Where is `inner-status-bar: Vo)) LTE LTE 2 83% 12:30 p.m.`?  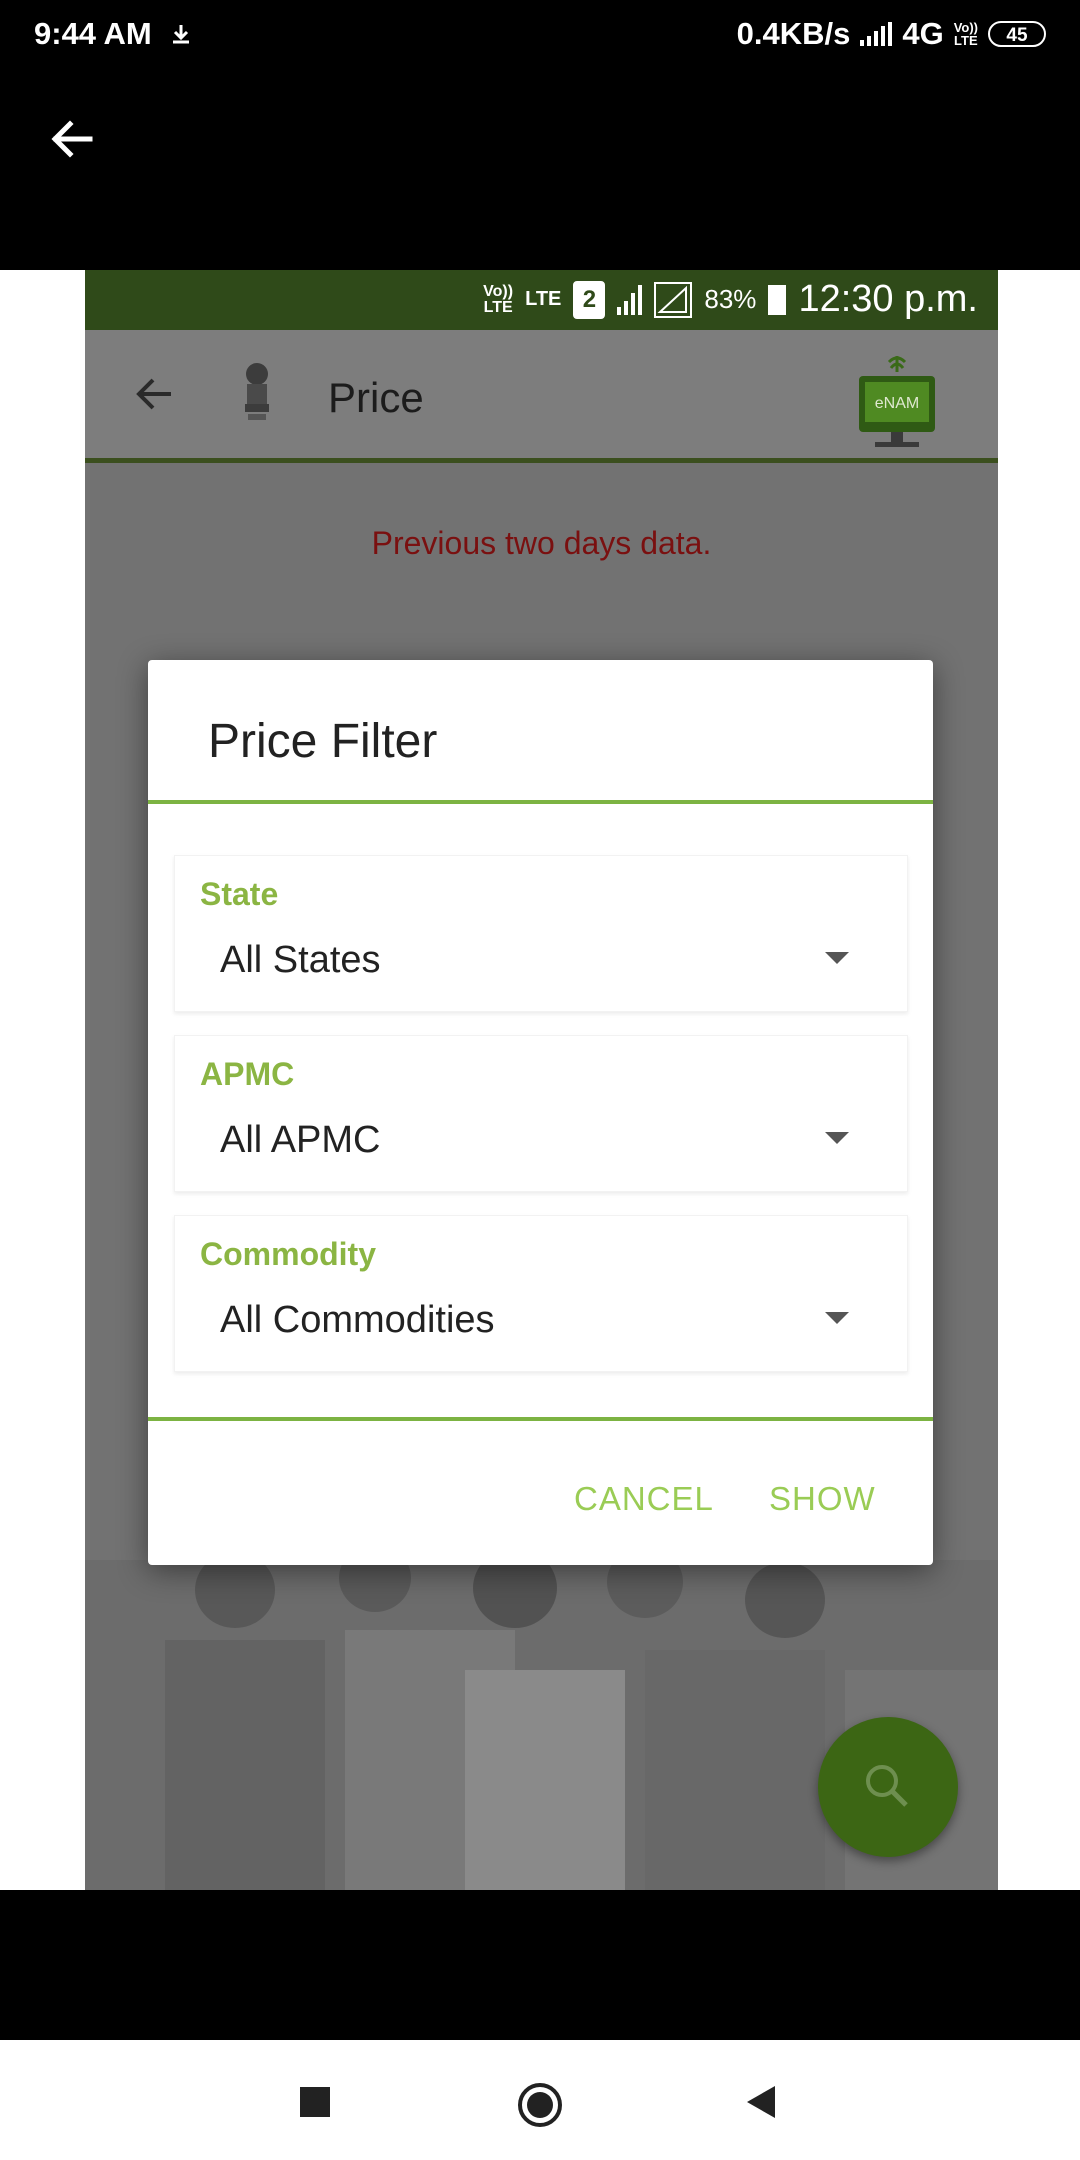 inner-status-bar: Vo)) LTE LTE 2 83% 12:30 p.m. is located at coordinates (541, 300).